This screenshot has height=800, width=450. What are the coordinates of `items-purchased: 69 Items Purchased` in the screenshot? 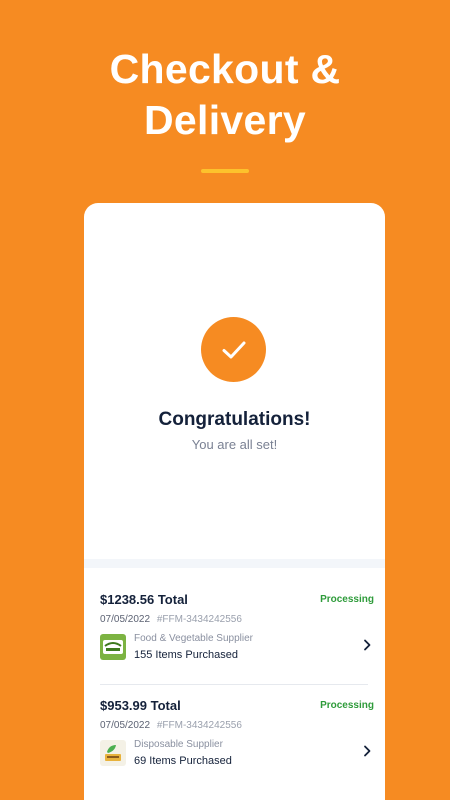 It's located at (183, 761).